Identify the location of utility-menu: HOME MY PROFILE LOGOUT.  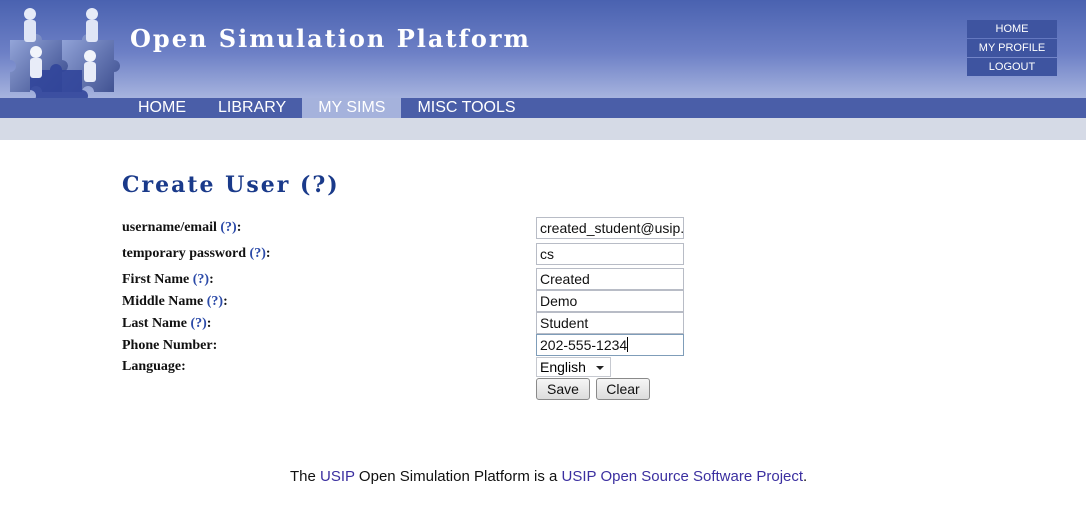
(1012, 48).